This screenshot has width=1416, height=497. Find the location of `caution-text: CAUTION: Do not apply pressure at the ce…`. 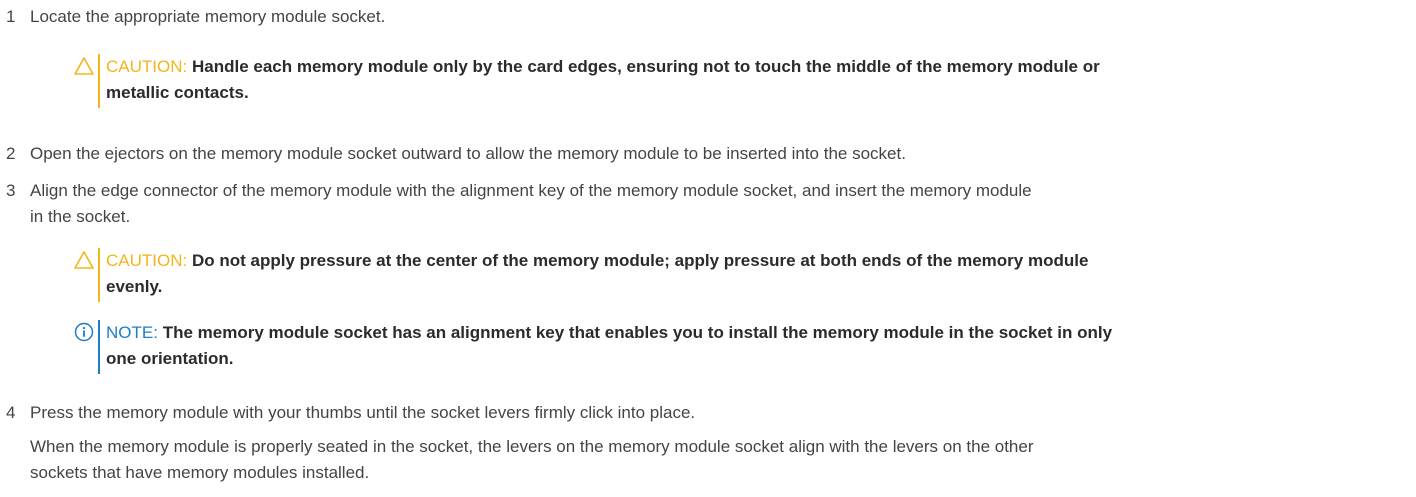

caution-text: CAUTION: Do not apply pressure at the ce… is located at coordinates (756, 274).